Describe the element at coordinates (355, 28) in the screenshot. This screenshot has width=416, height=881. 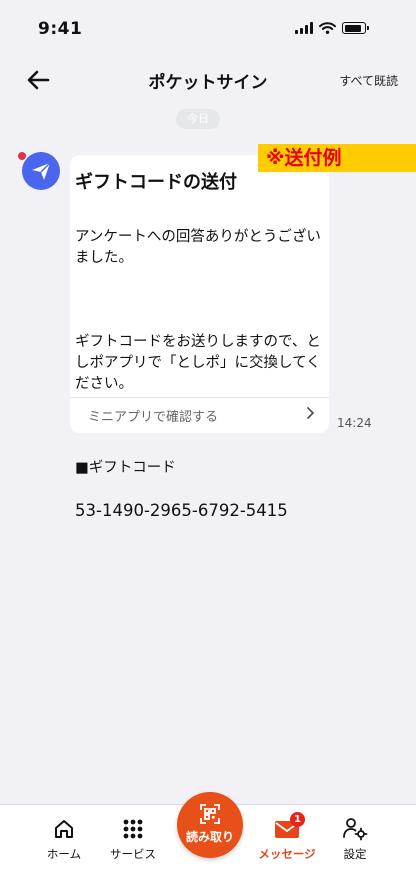
I see `battery-icon` at that location.